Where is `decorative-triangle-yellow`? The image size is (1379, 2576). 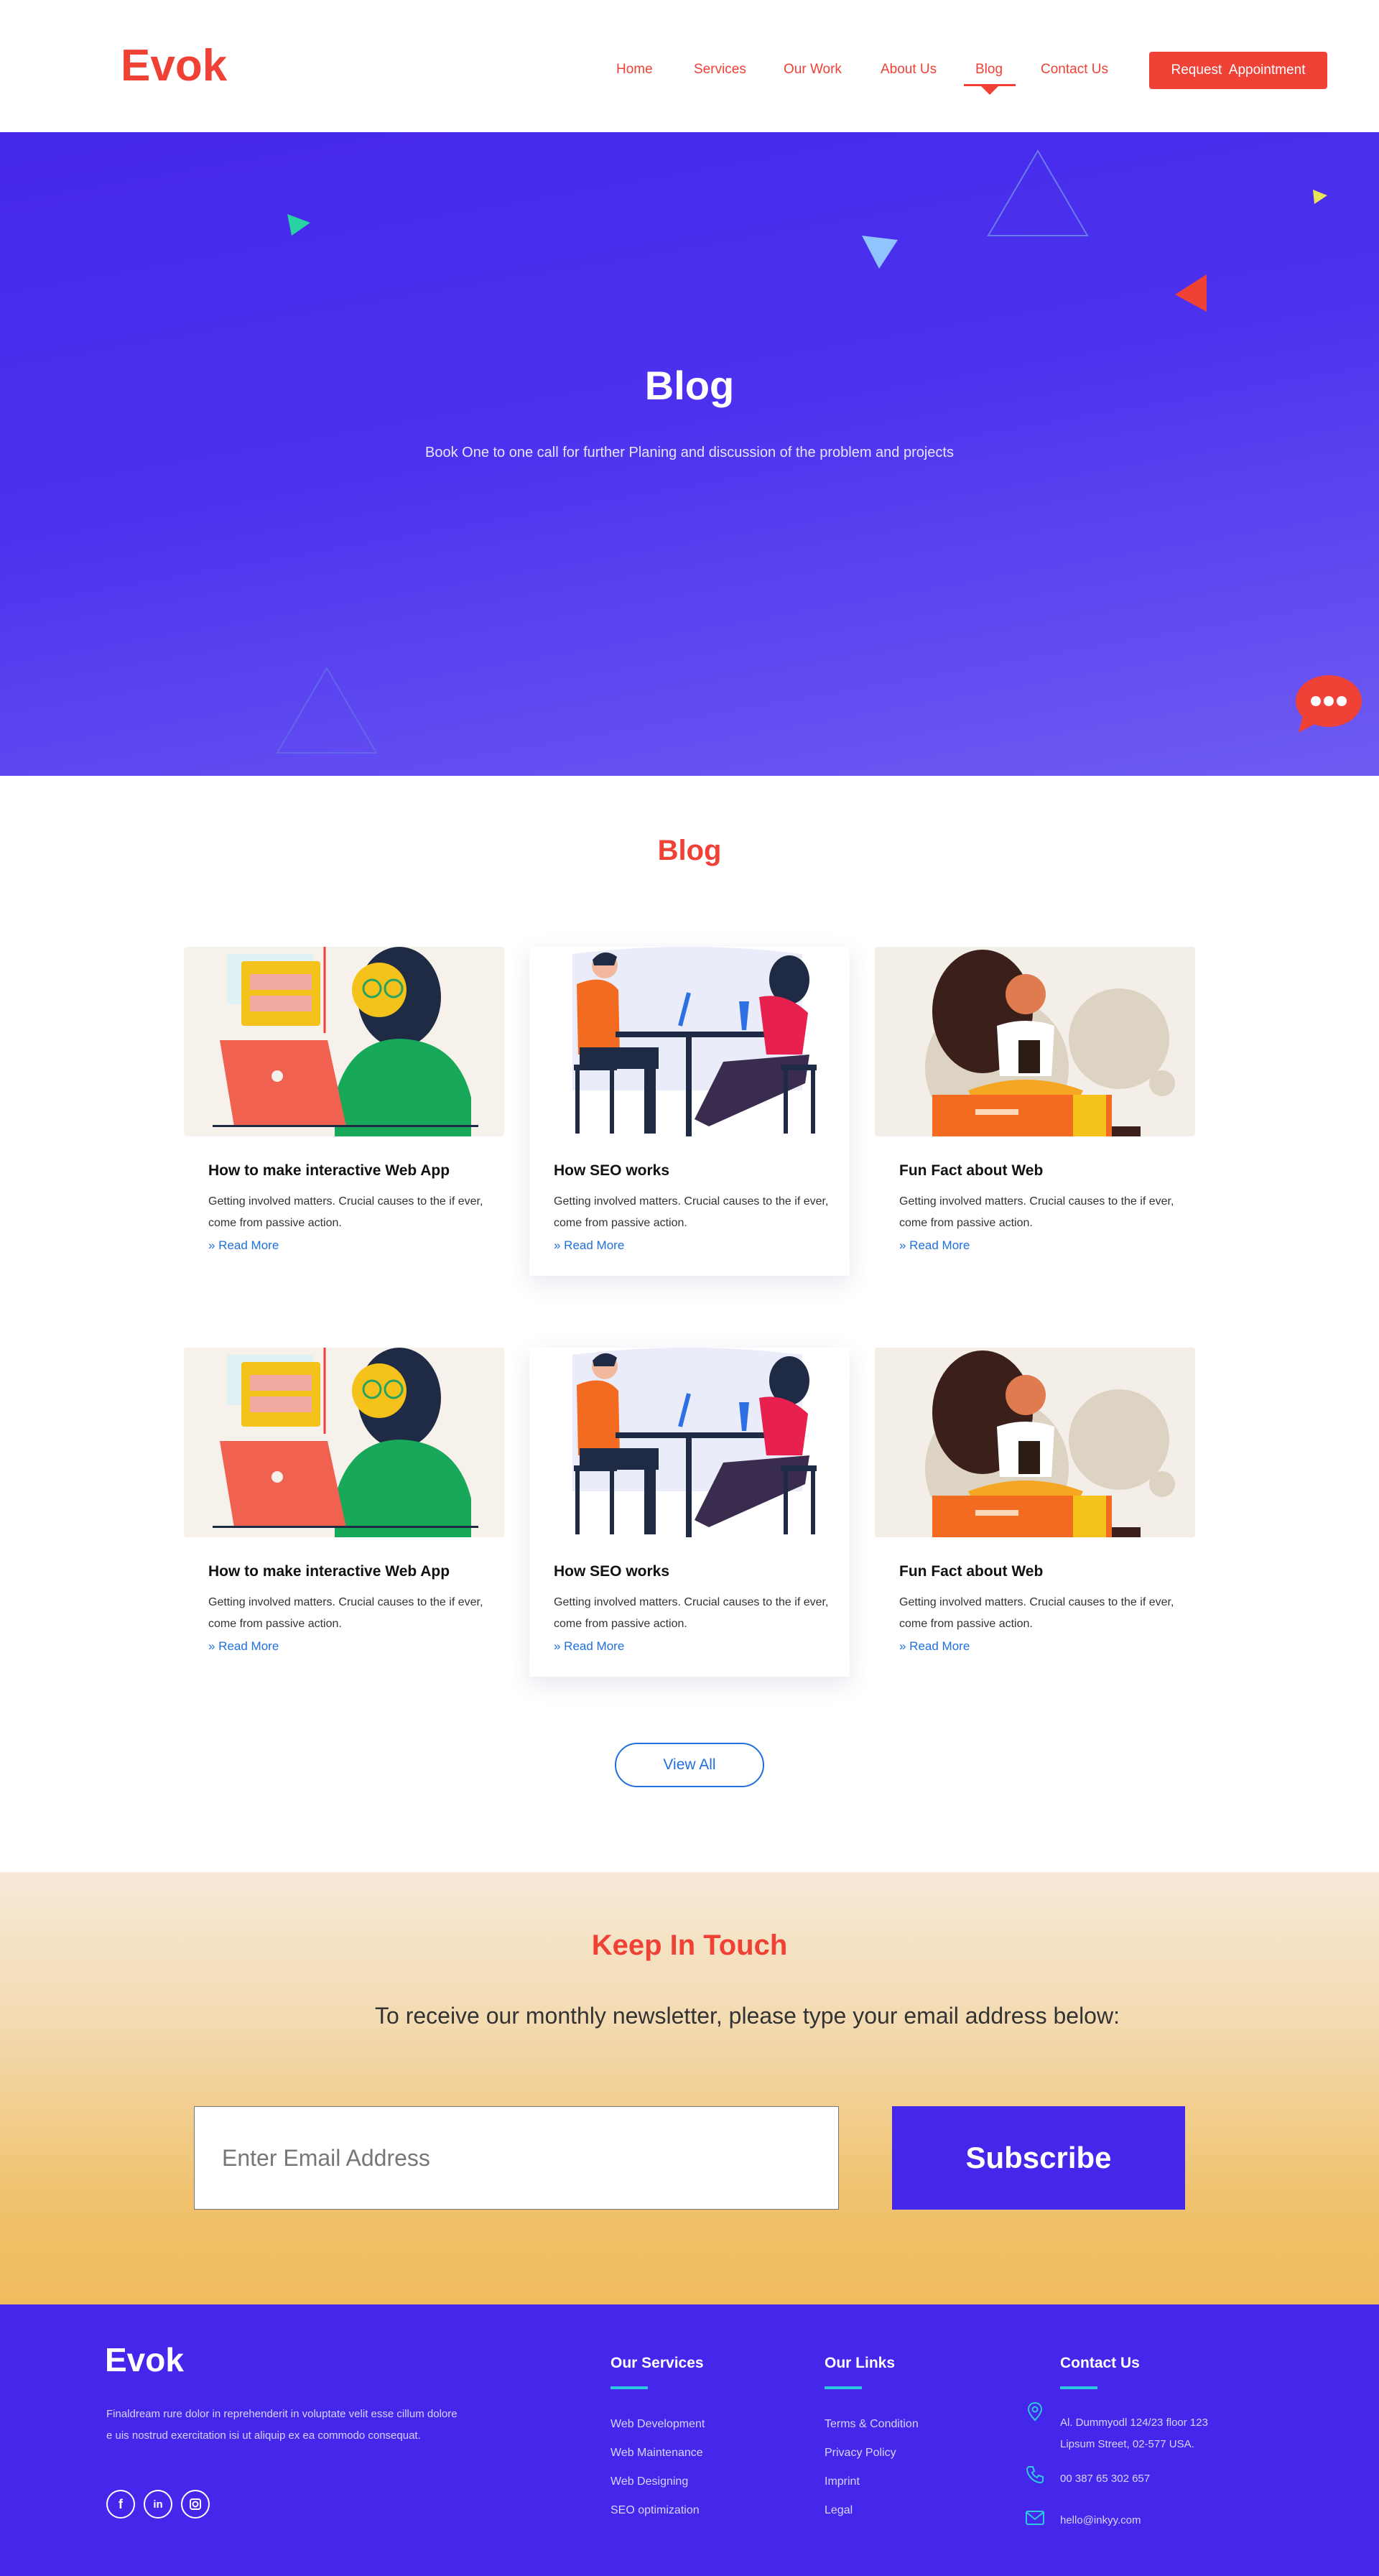 decorative-triangle-yellow is located at coordinates (1320, 197).